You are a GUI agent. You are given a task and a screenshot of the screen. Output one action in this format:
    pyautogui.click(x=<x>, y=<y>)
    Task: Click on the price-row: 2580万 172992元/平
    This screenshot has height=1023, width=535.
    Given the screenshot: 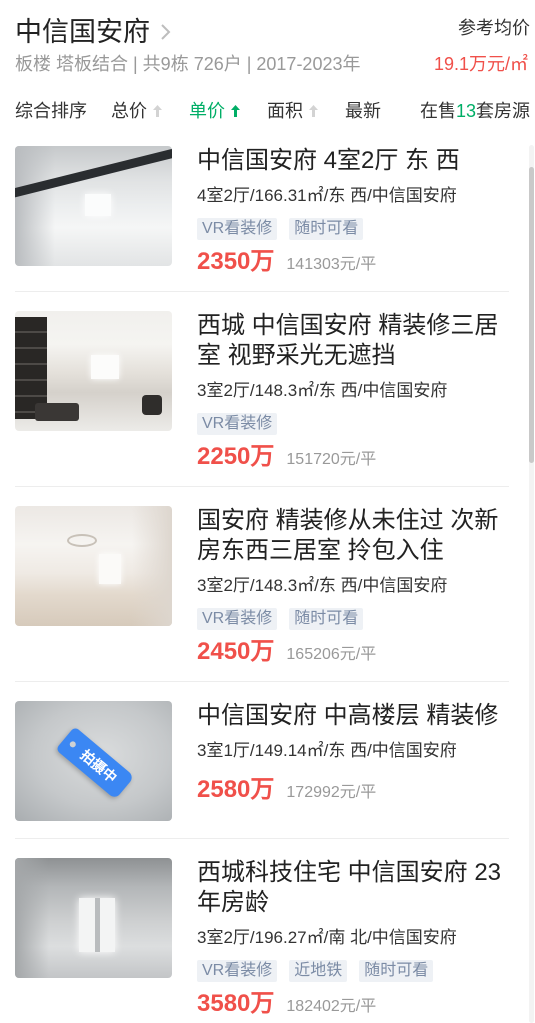 What is the action you would take?
    pyautogui.click(x=353, y=790)
    